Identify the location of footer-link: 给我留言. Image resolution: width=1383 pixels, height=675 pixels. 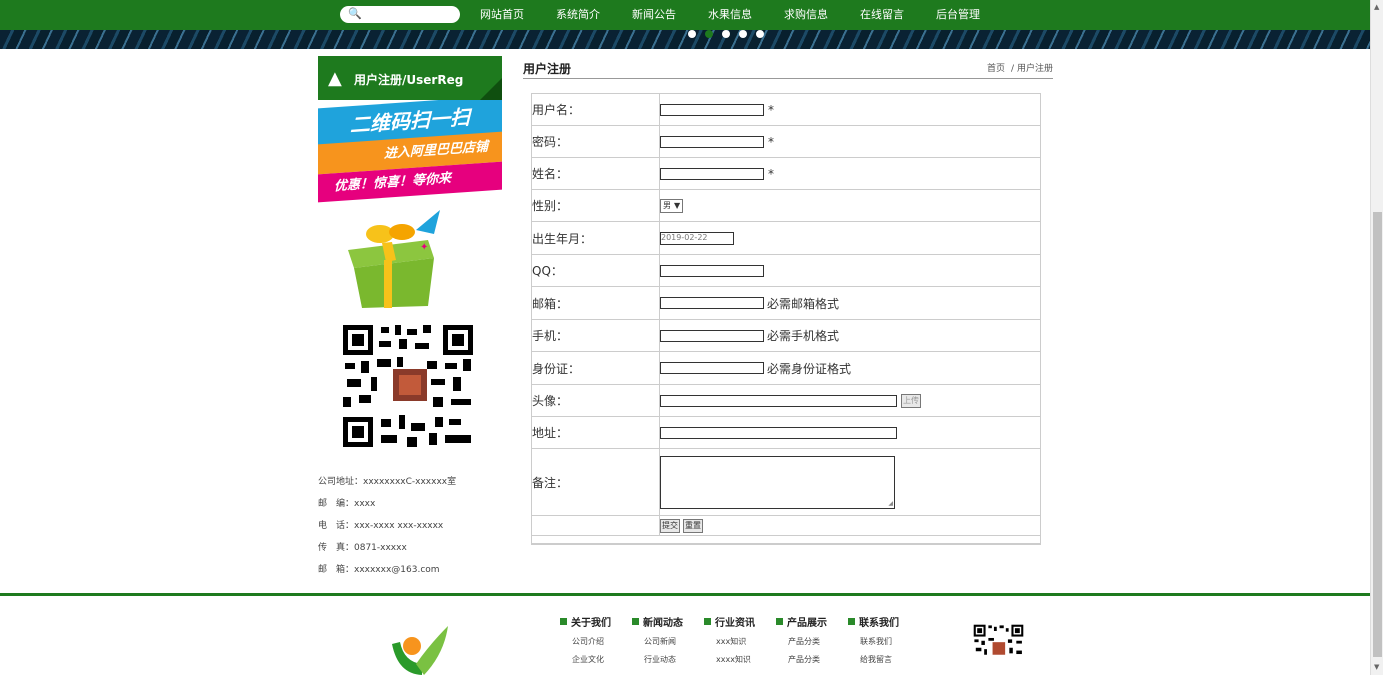
(884, 659).